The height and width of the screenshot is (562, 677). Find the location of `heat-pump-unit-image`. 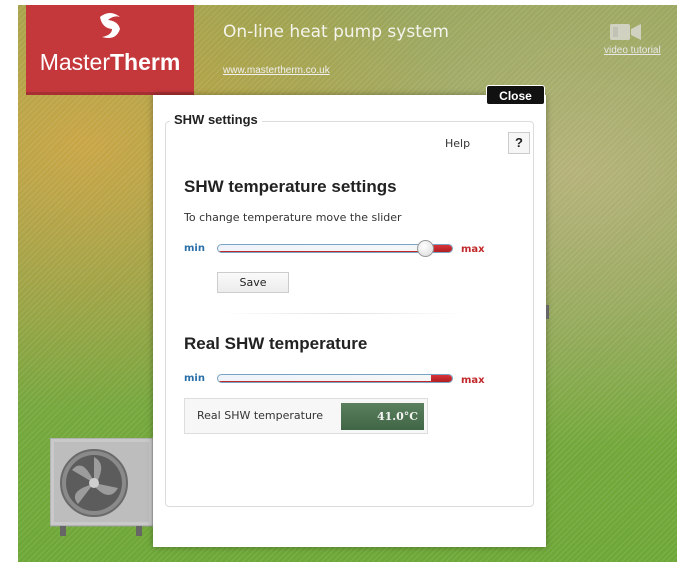

heat-pump-unit-image is located at coordinates (102, 487).